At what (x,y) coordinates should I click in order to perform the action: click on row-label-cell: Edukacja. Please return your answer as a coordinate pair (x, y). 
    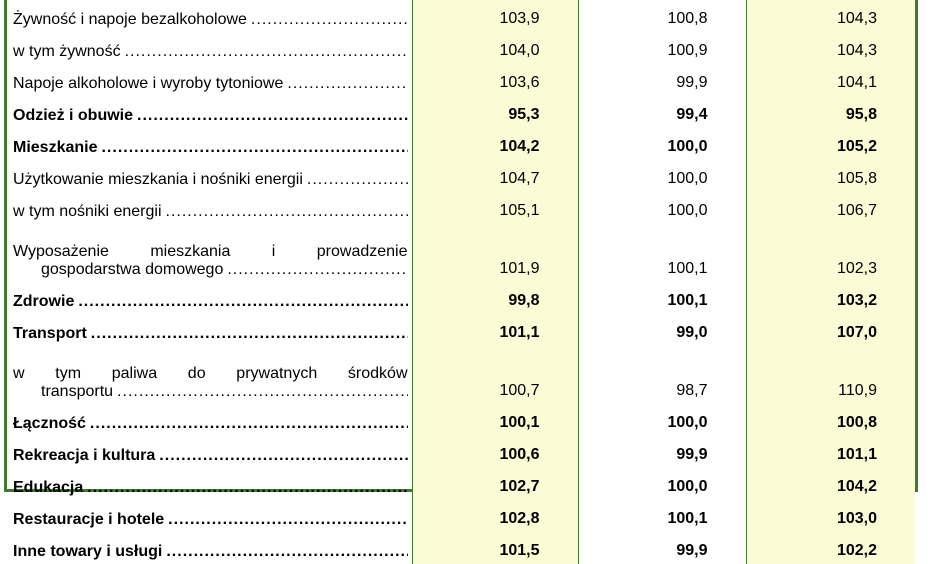
    Looking at the image, I should click on (209, 484).